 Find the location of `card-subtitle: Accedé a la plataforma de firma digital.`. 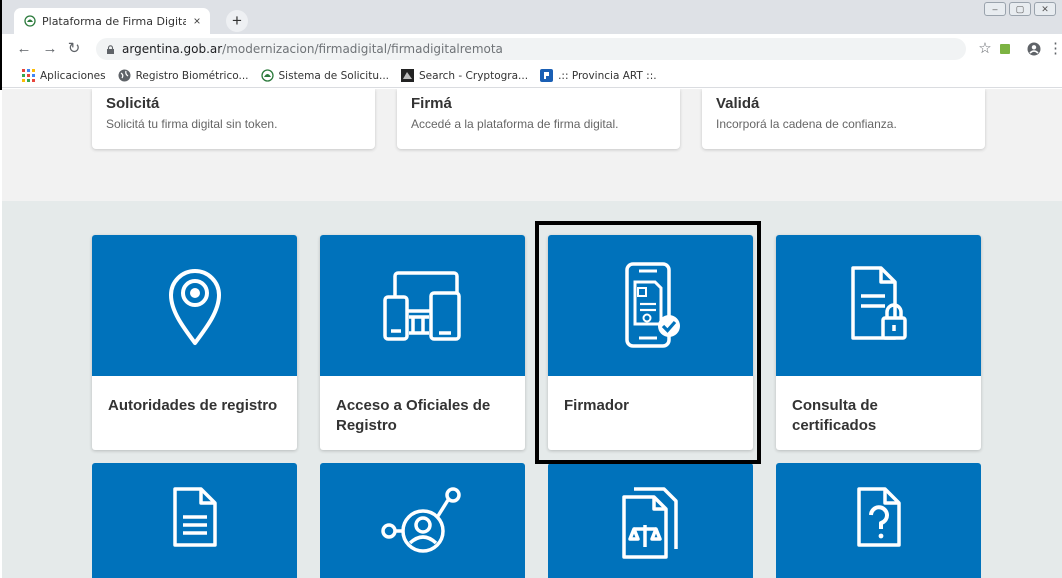

card-subtitle: Accedé a la plataforma de firma digital. is located at coordinates (515, 124).